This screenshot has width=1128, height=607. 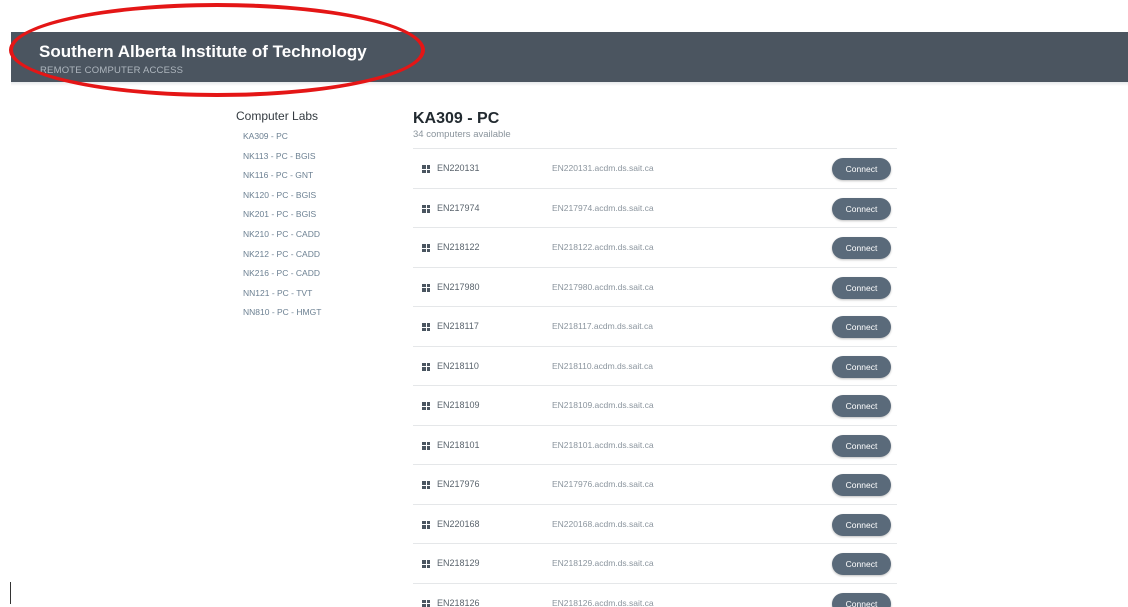 What do you see at coordinates (655, 524) in the screenshot?
I see `computer-row: EN220168 EN220168.acdm.ds.sait.ca Connect` at bounding box center [655, 524].